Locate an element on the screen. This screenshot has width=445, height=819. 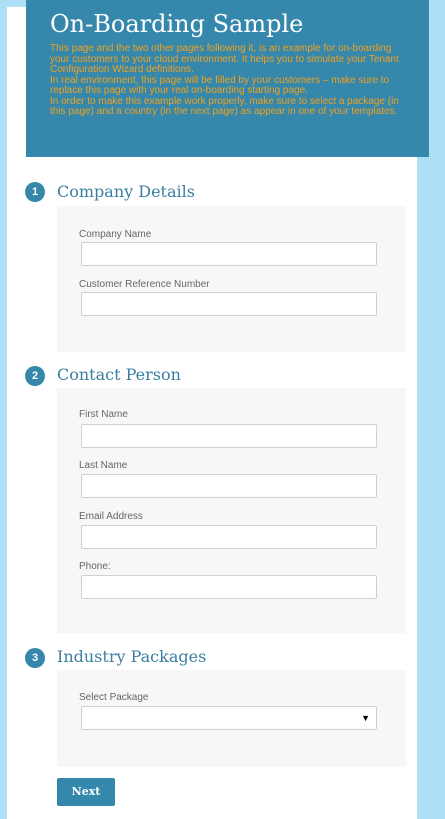
section-title-company: Company Details is located at coordinates (126, 191).